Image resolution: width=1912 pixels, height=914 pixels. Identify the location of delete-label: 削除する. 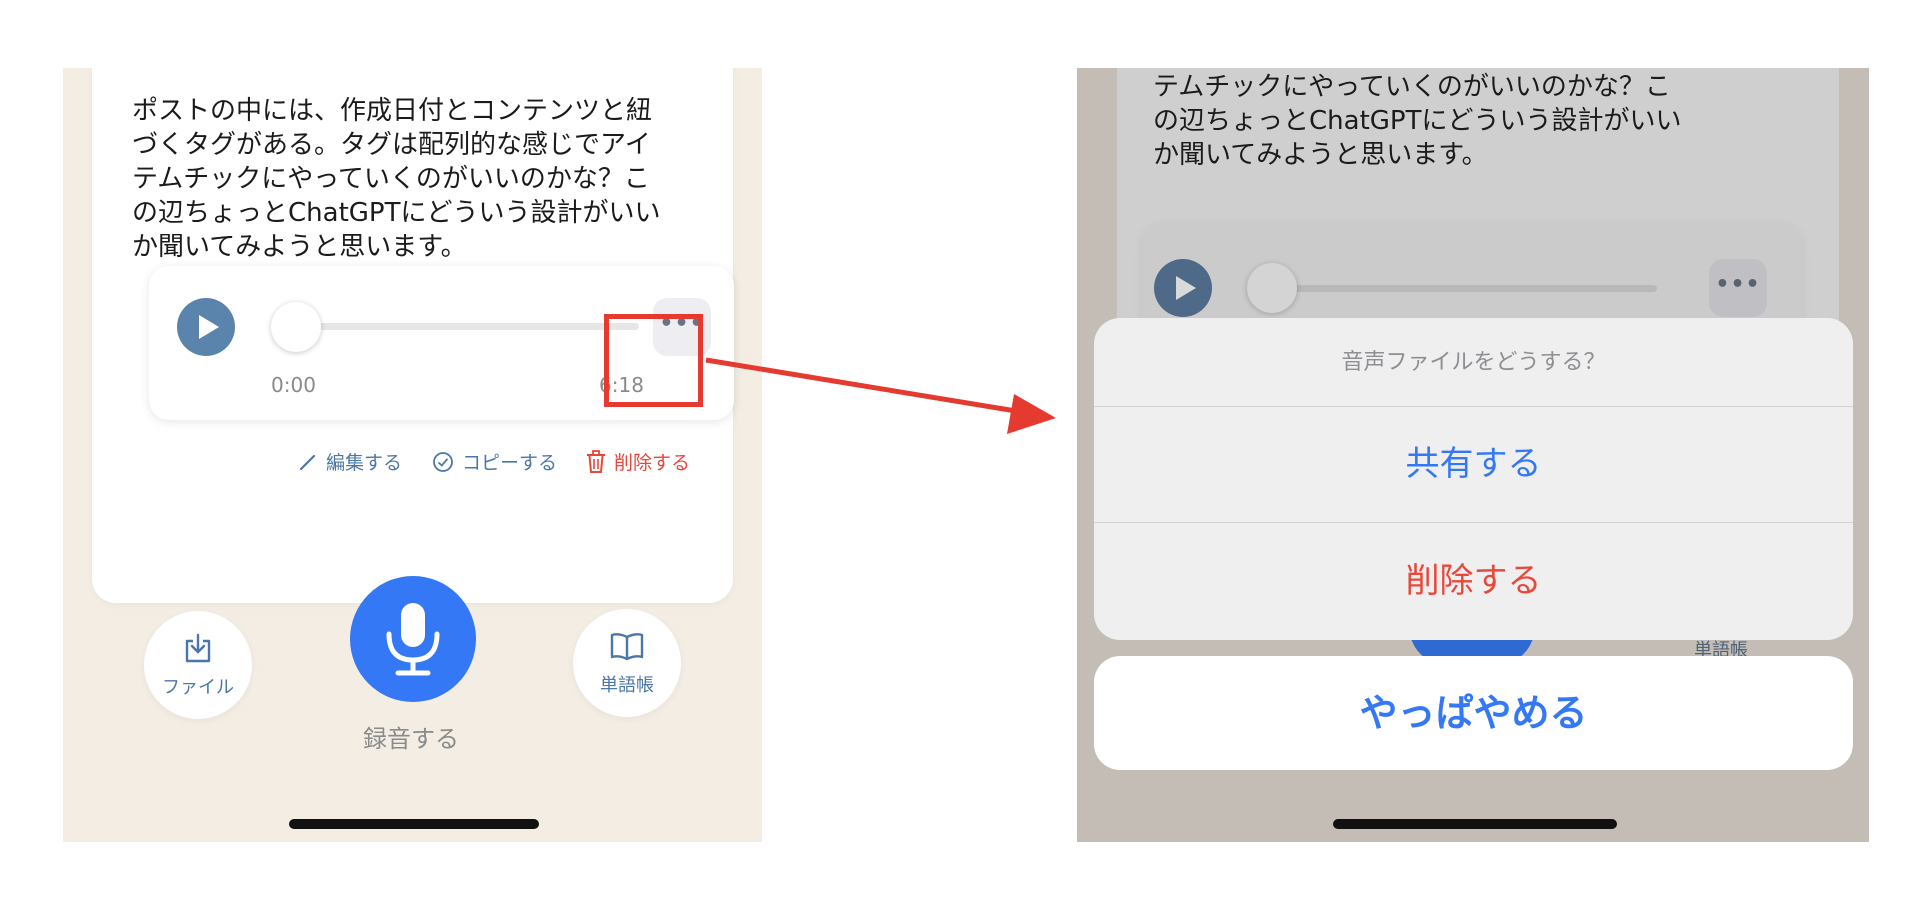
(652, 463).